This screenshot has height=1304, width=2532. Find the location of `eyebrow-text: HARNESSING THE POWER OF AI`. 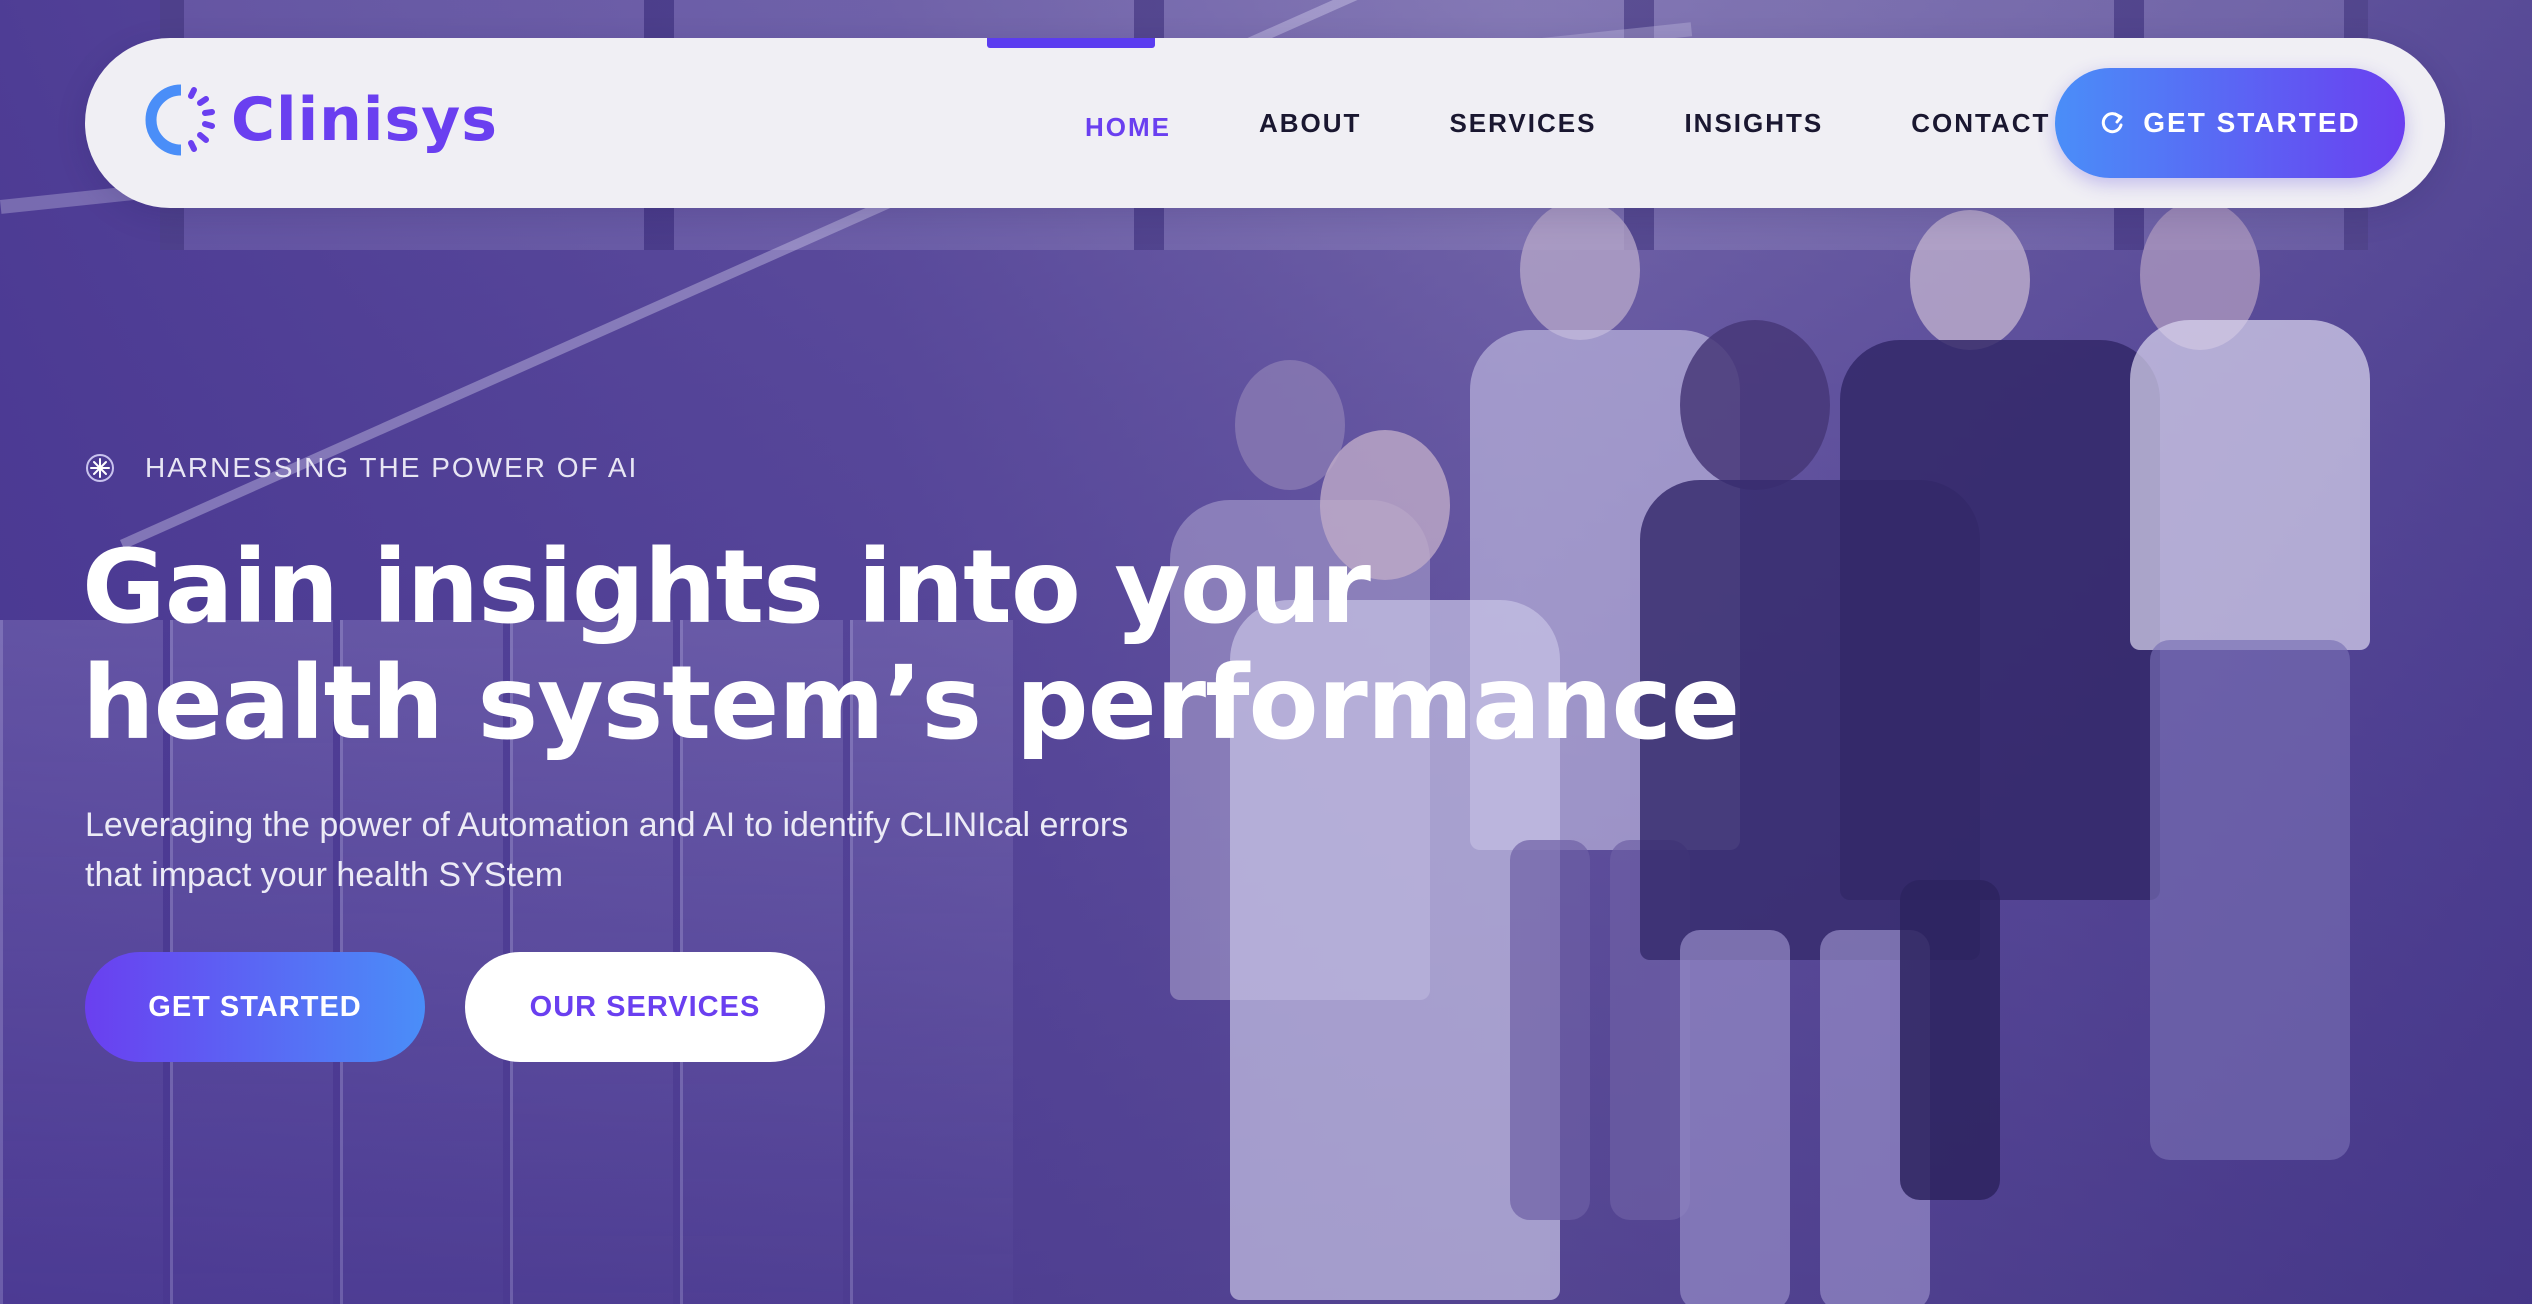

eyebrow-text: HARNESSING THE POWER OF AI is located at coordinates (392, 467).